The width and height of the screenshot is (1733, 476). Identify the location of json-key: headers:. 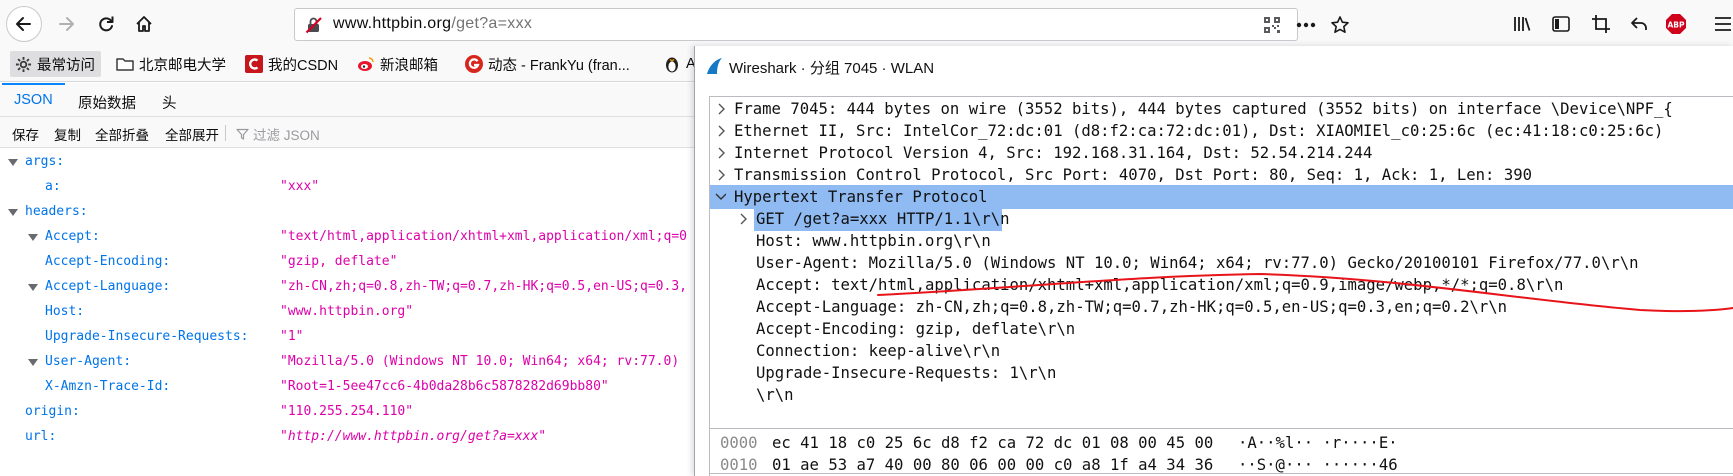
(56, 211).